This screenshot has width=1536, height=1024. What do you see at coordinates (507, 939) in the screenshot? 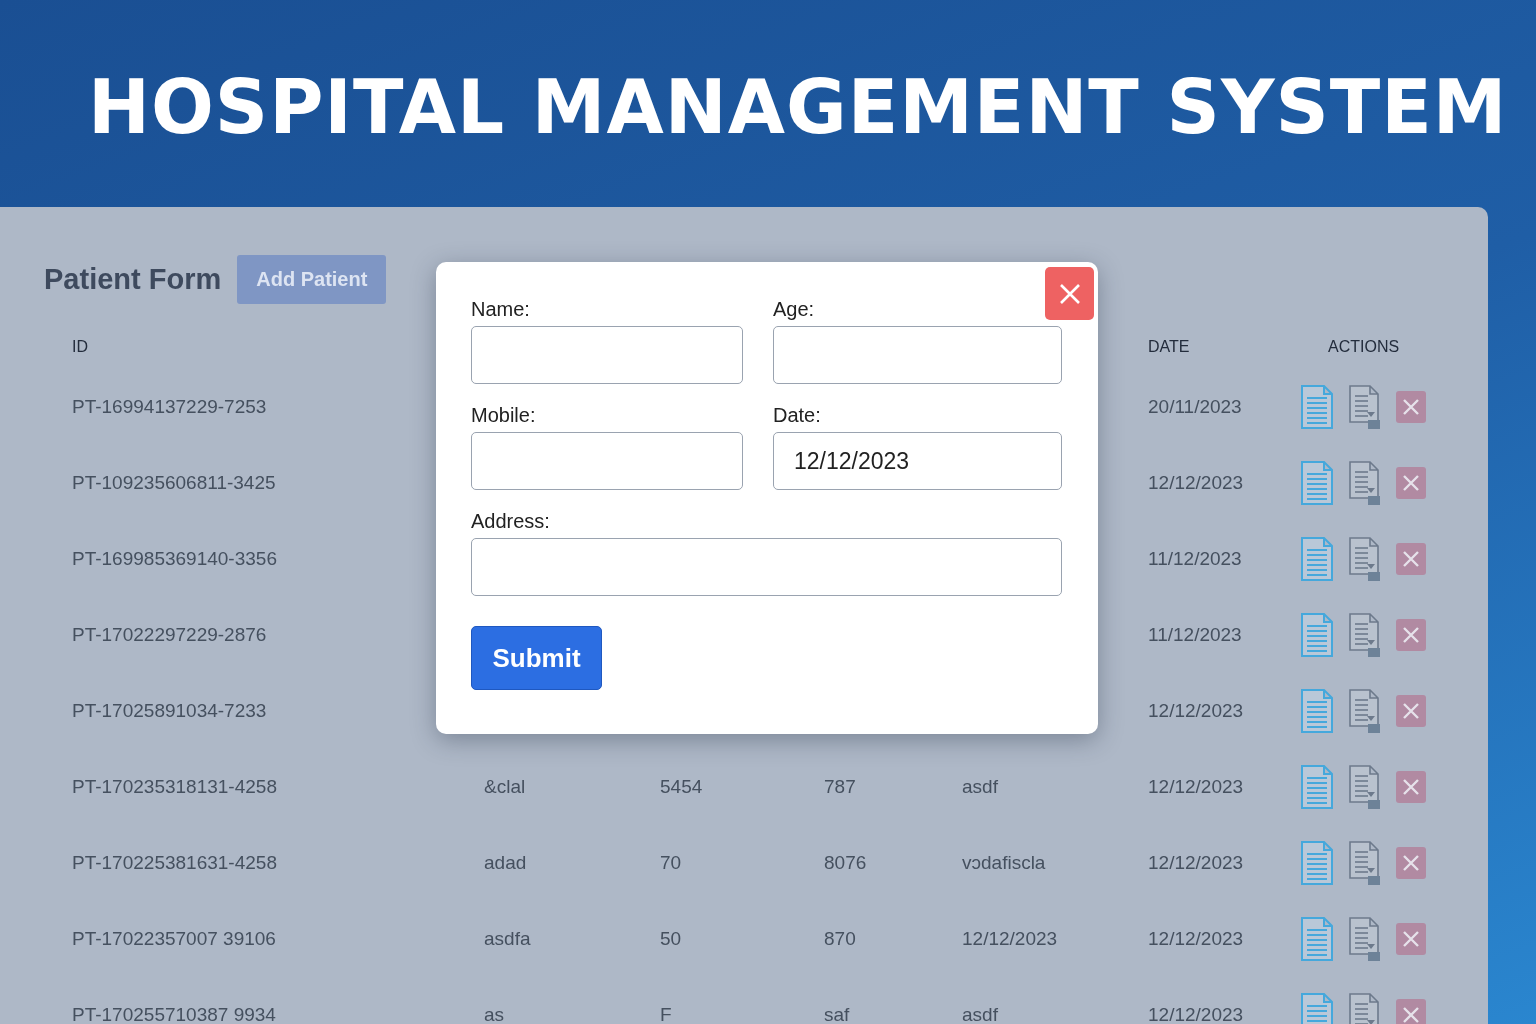
I see `table-cell-text: asdfa` at bounding box center [507, 939].